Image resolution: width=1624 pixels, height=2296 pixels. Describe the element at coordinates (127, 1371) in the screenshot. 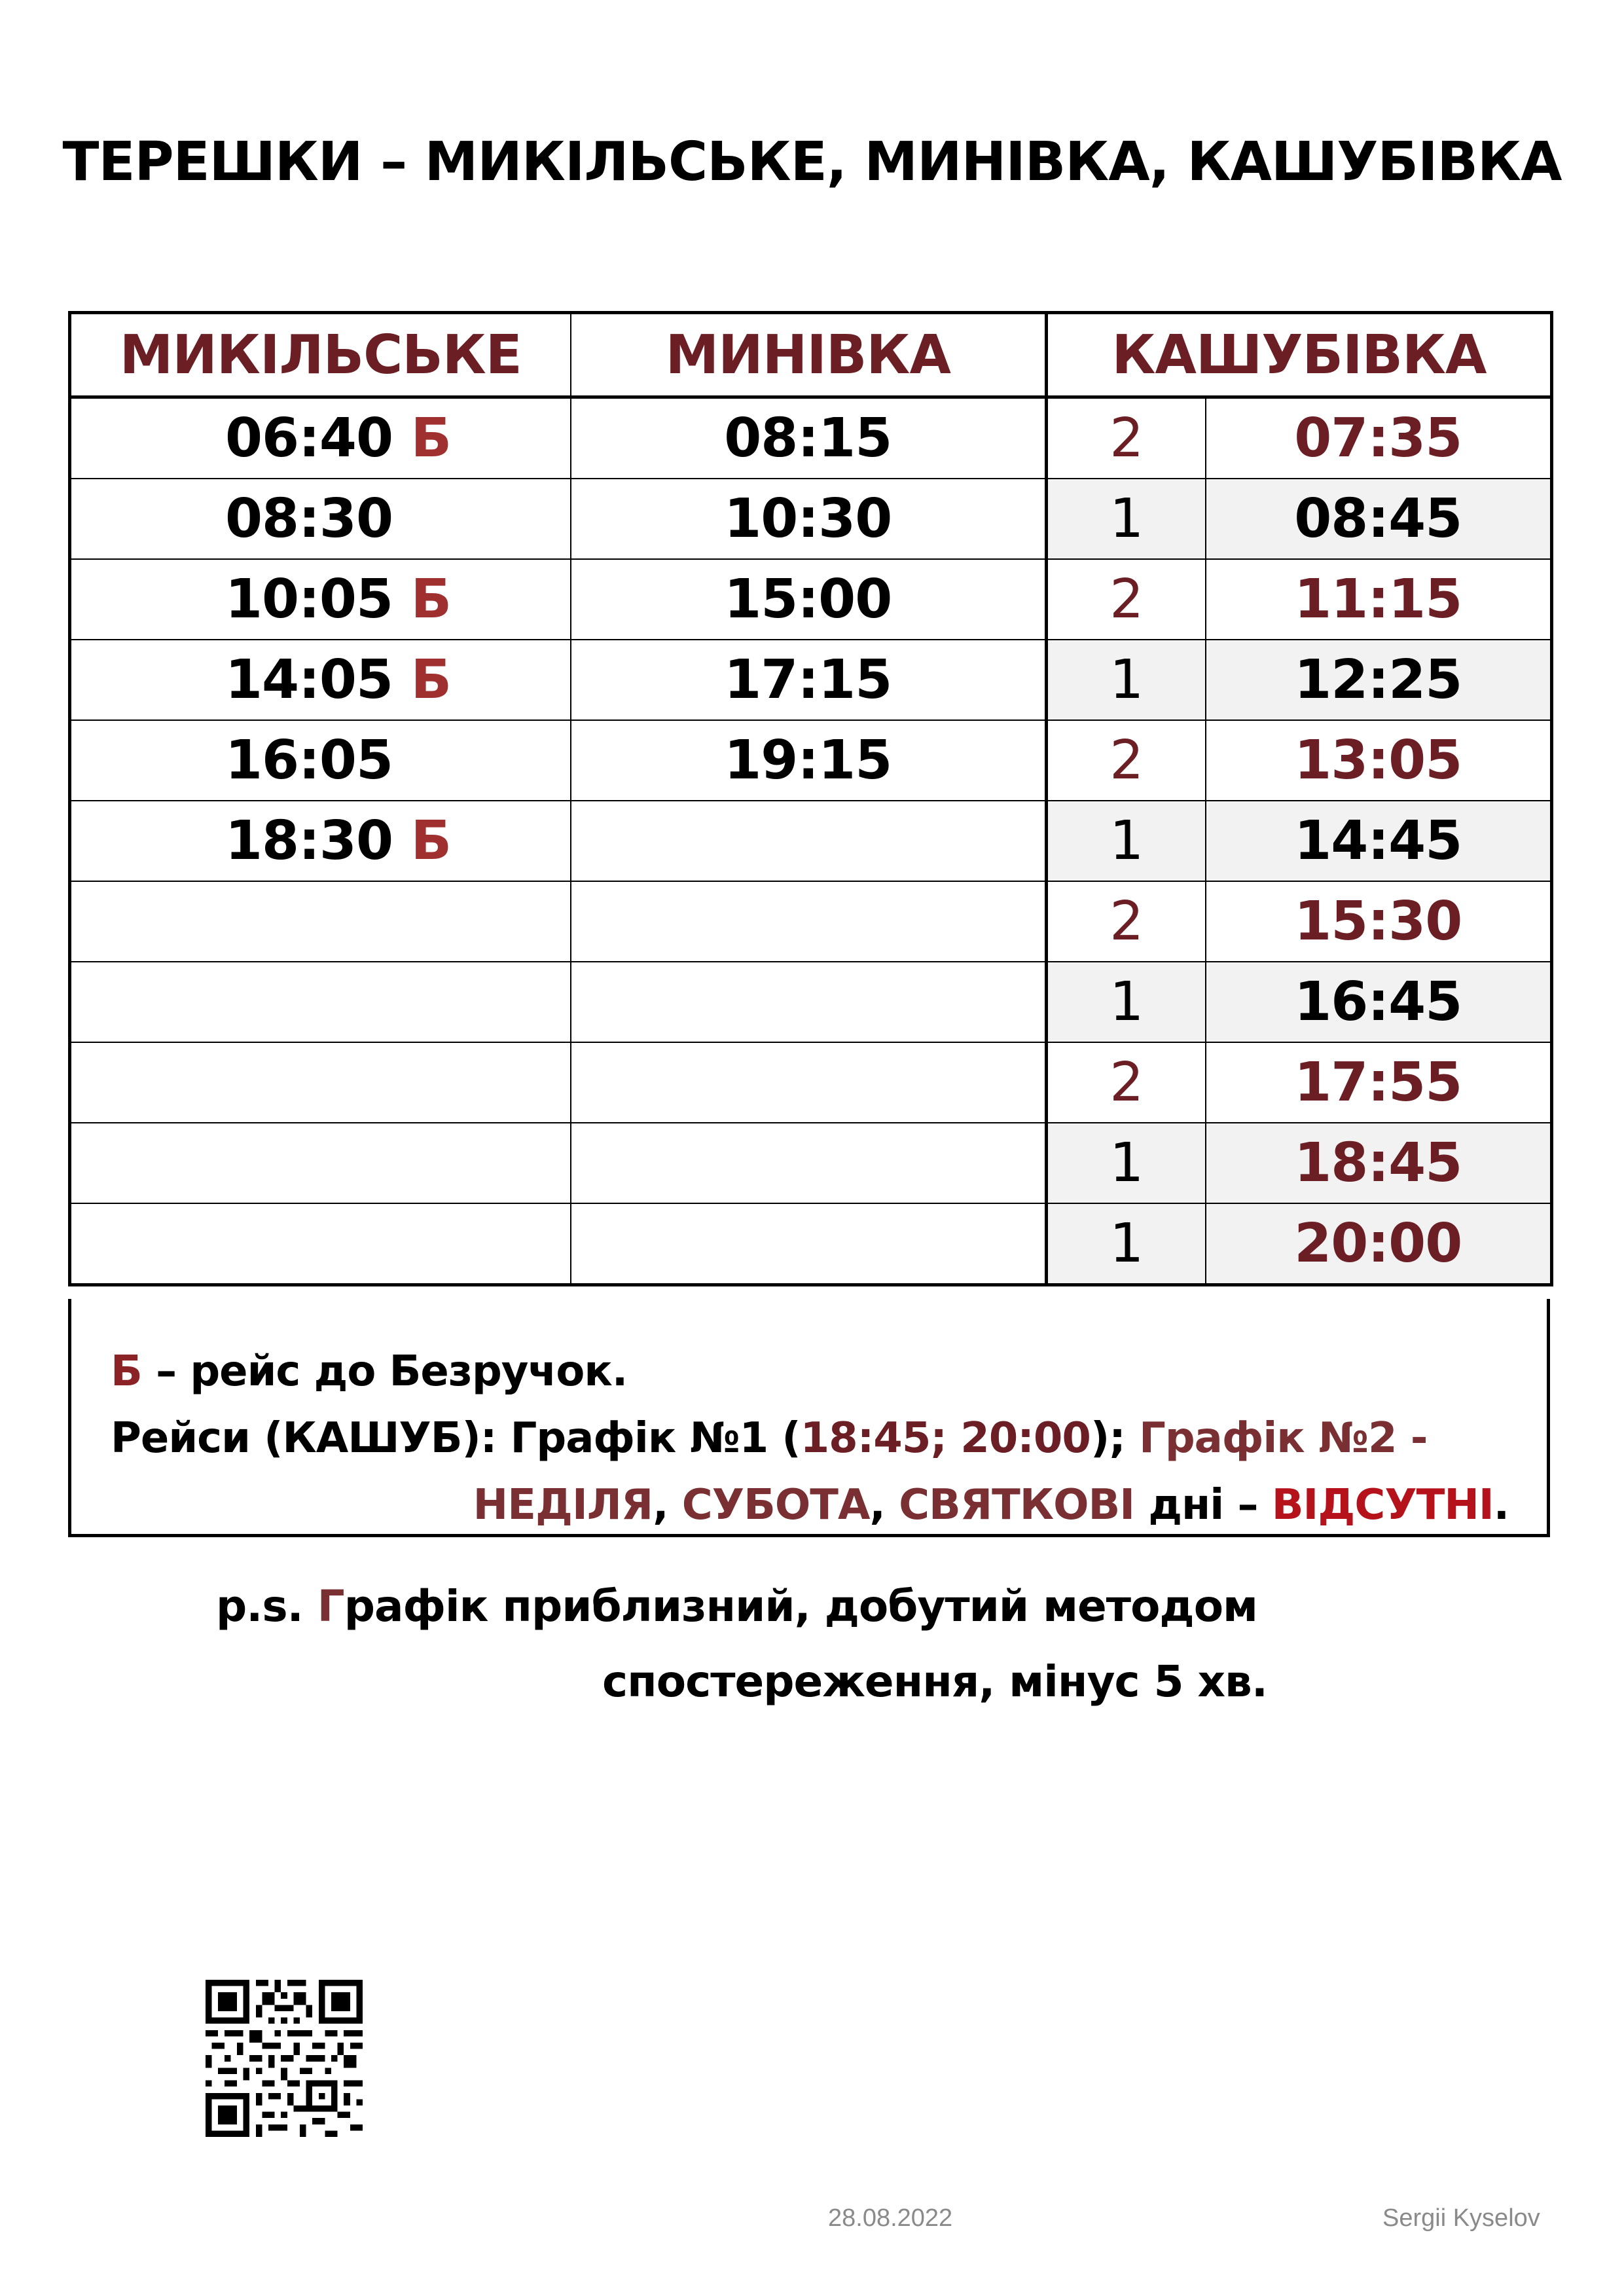

I see `note-flag: Б` at that location.